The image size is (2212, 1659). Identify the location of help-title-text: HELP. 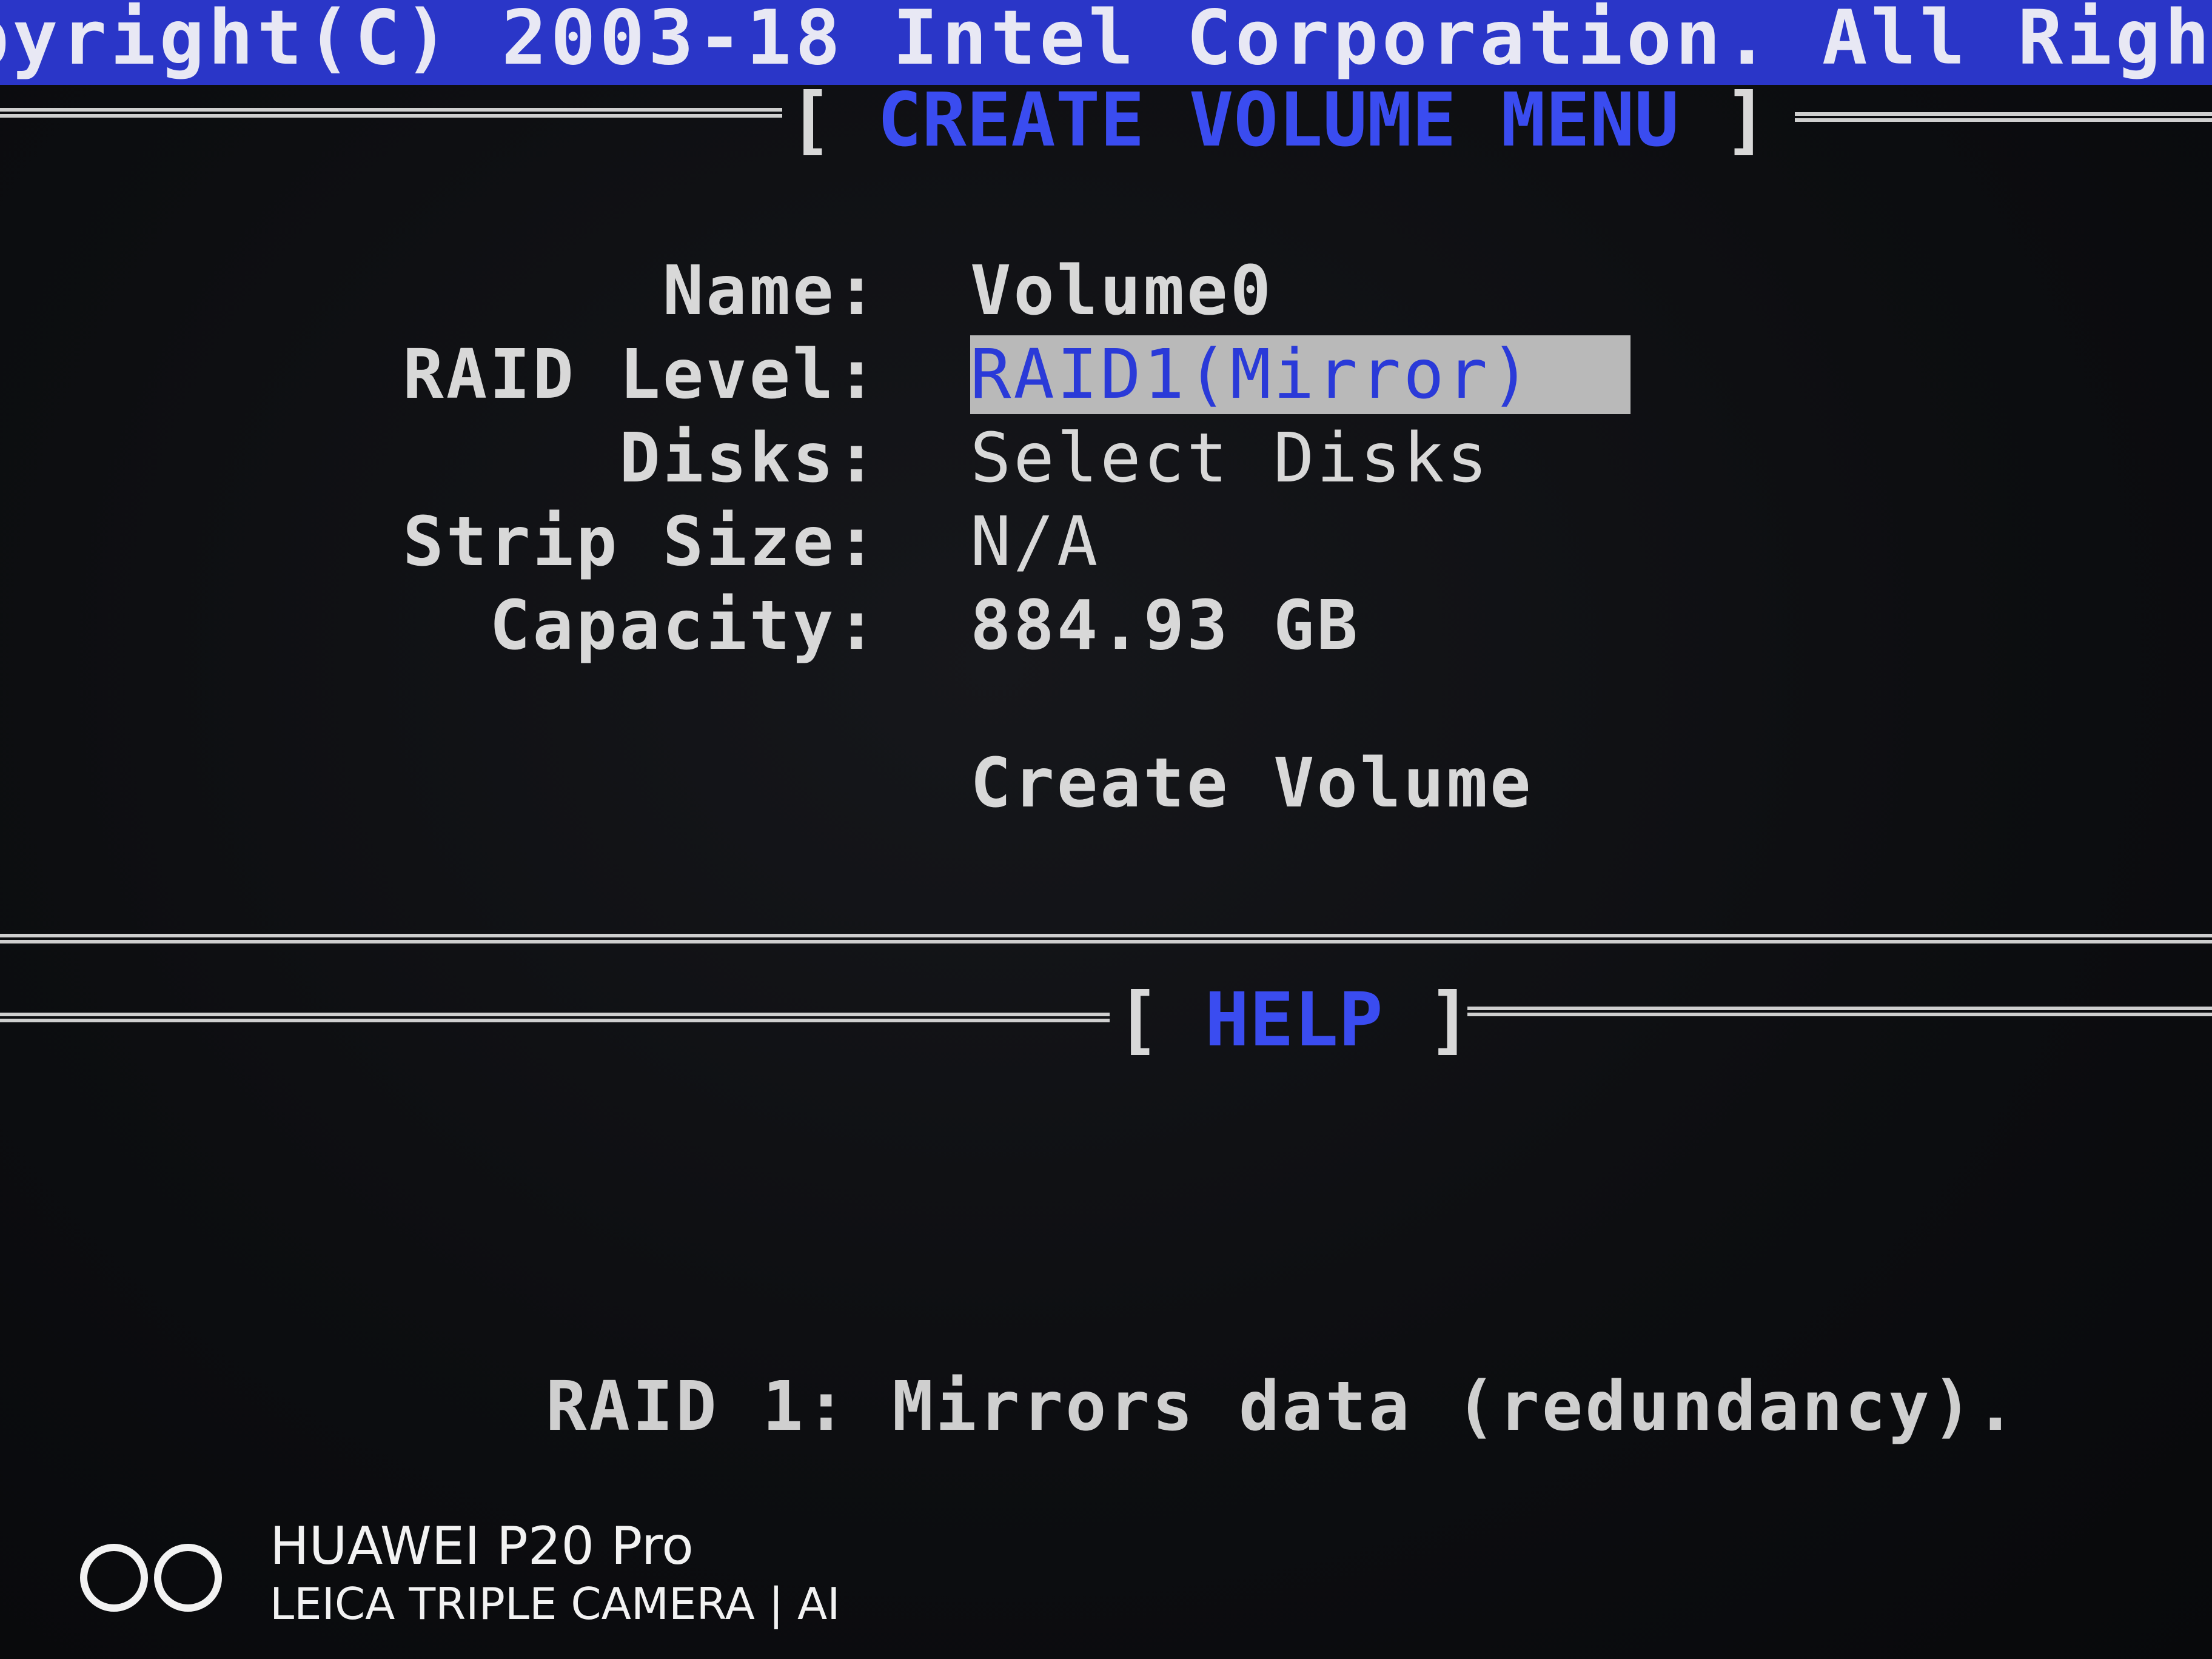
(1293, 1020).